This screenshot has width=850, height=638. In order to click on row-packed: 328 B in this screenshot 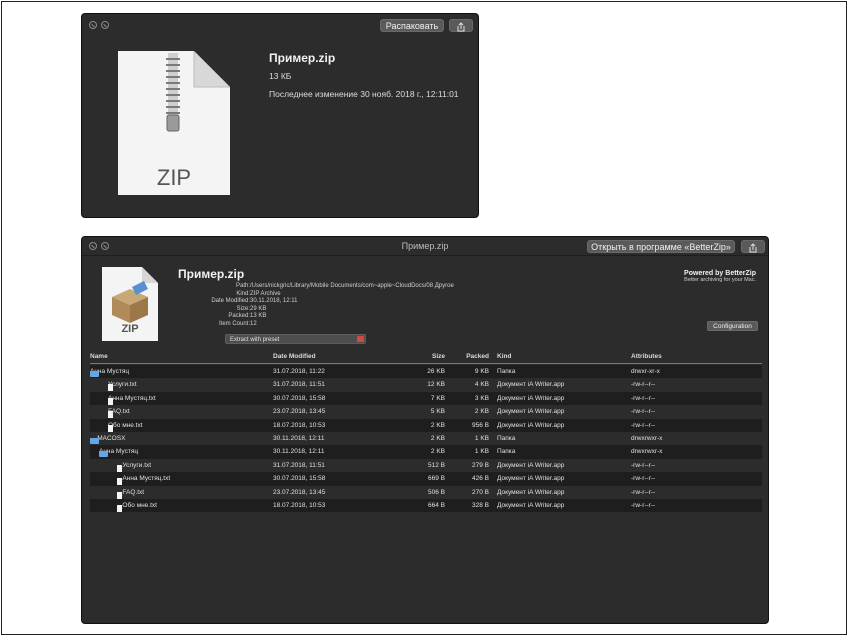, I will do `click(480, 505)`.